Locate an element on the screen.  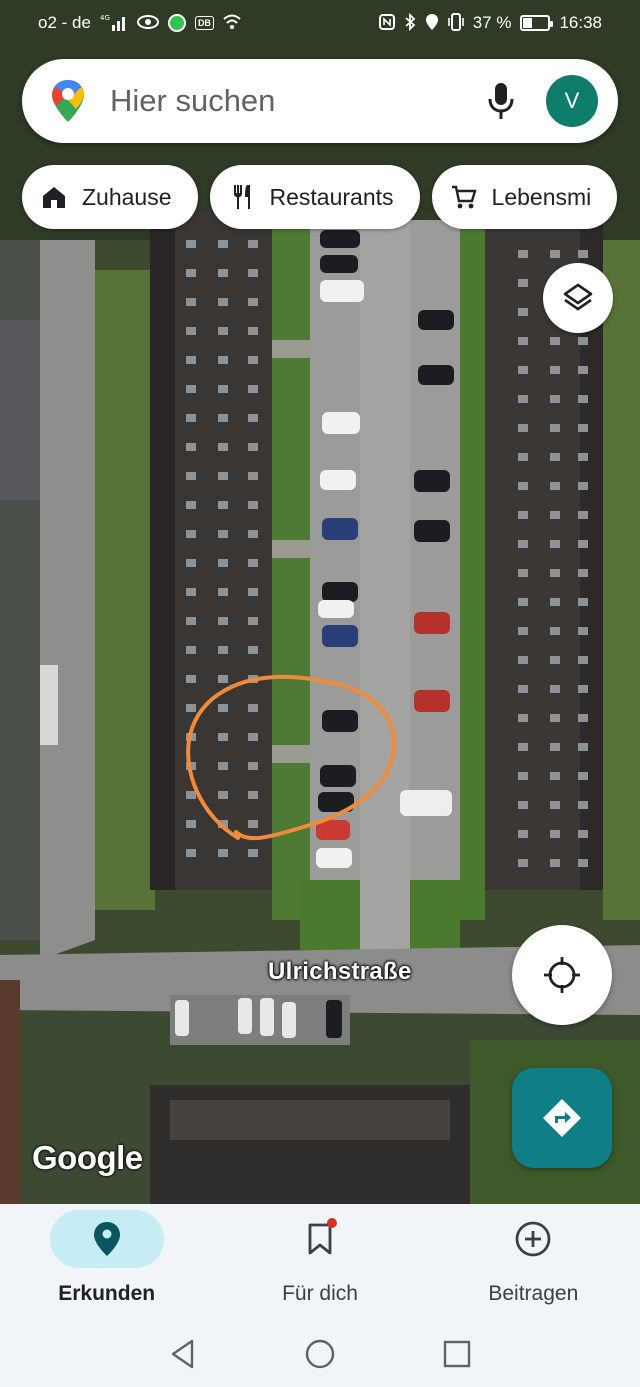
home-circle-icon is located at coordinates (320, 1354).